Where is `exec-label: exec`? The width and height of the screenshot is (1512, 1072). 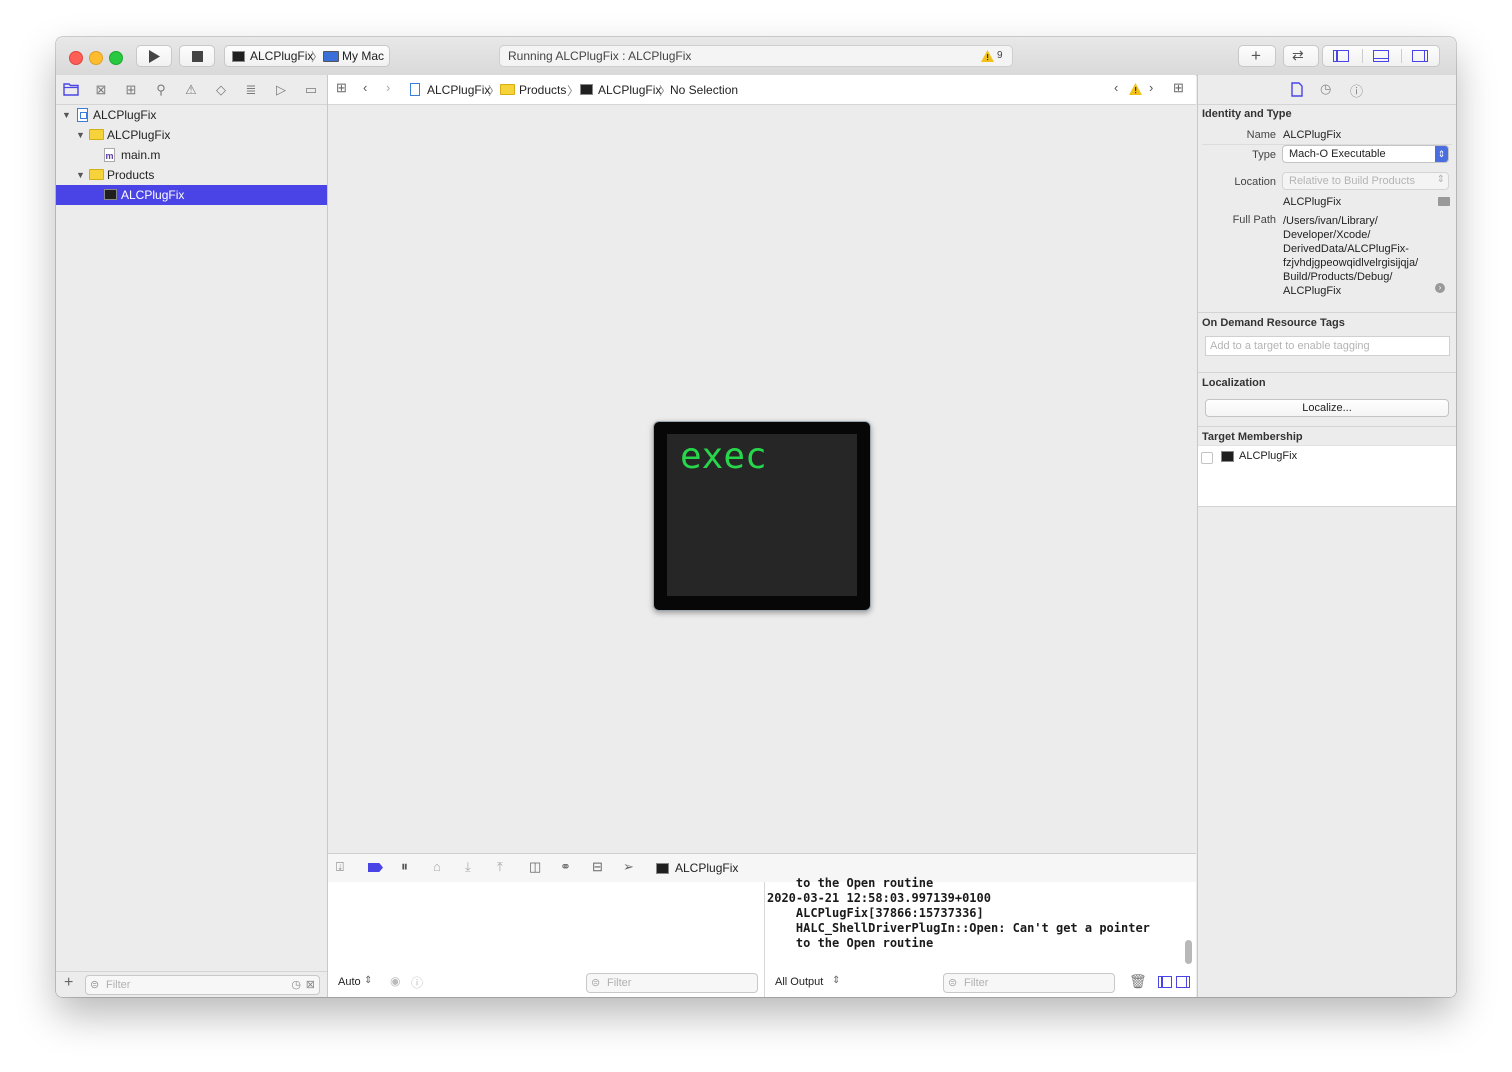
exec-label: exec is located at coordinates (723, 456).